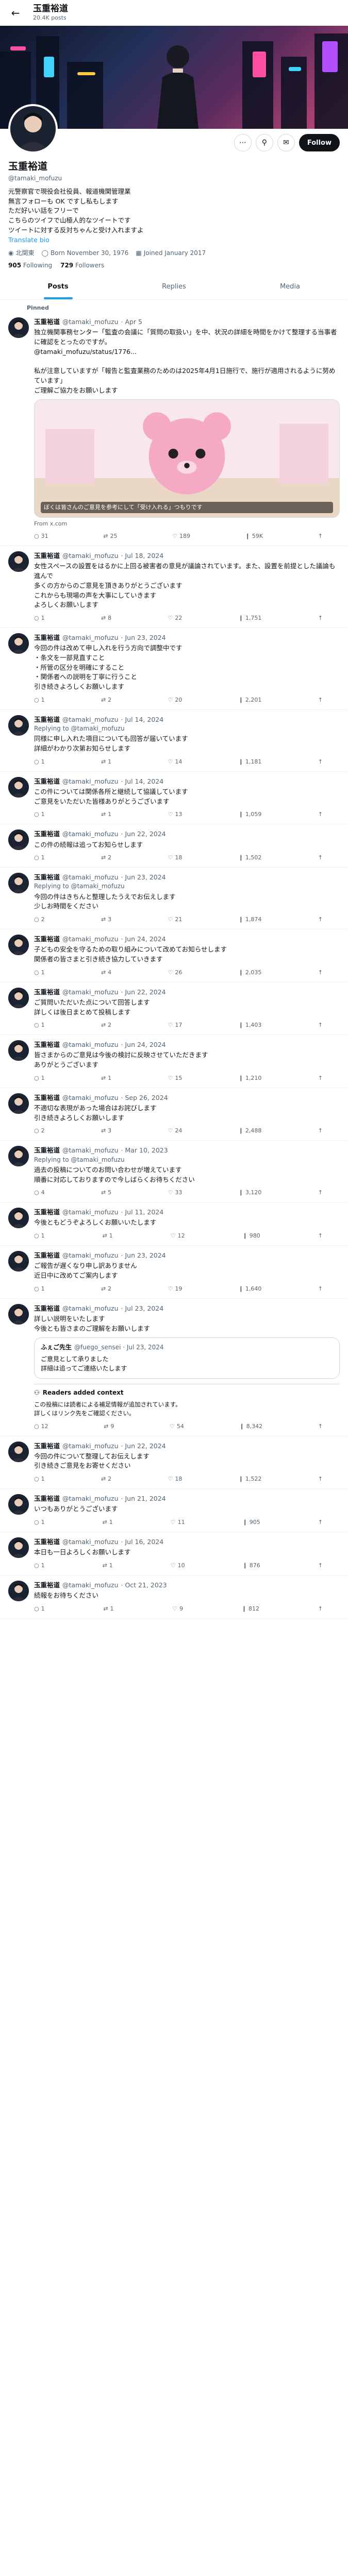 The width and height of the screenshot is (348, 2576). Describe the element at coordinates (175, 1479) in the screenshot. I see `like-button: ♡ 18` at that location.